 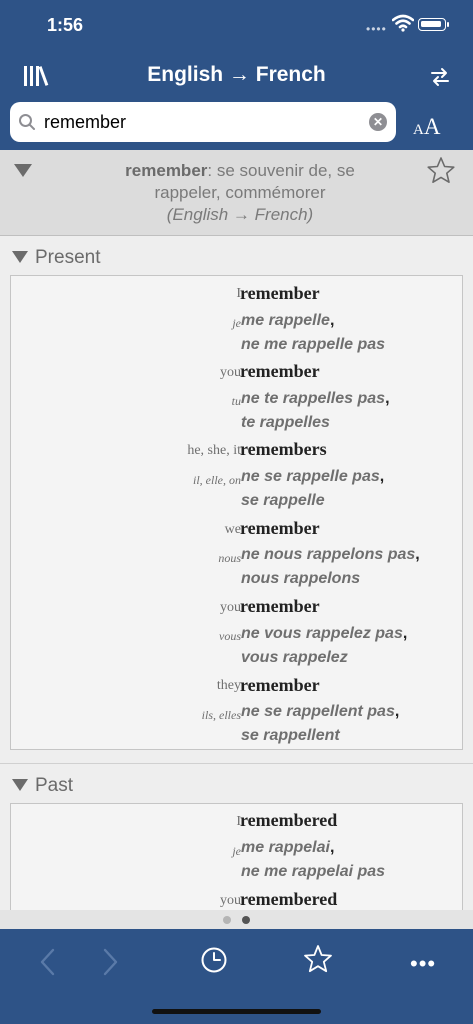 I want to click on section-label: Past, so click(x=54, y=785).